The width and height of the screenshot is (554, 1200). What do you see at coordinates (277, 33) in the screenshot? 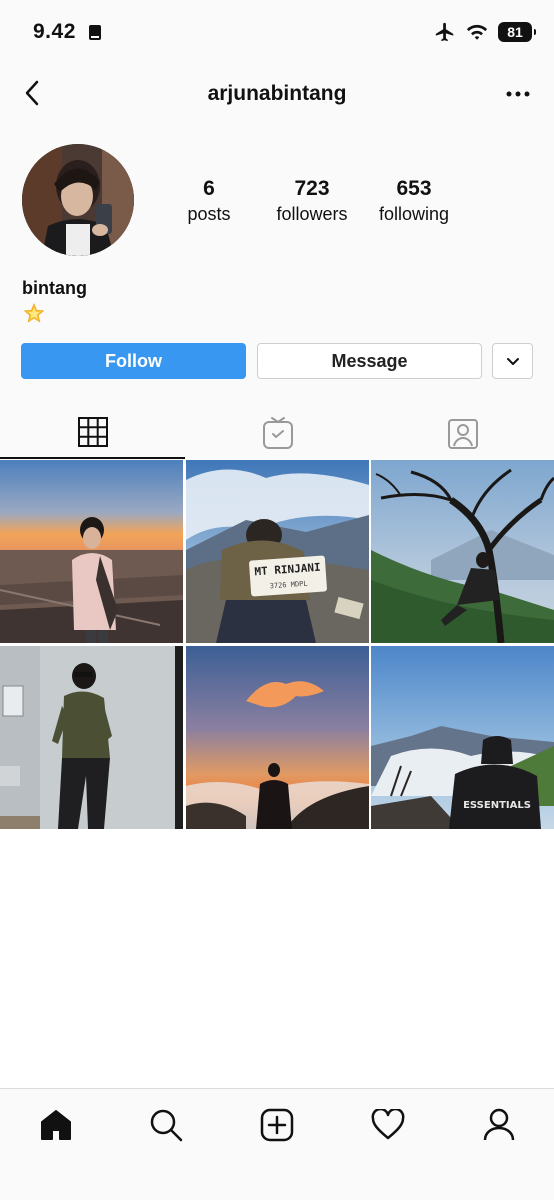
I see `status-bar: 9.42 81` at bounding box center [277, 33].